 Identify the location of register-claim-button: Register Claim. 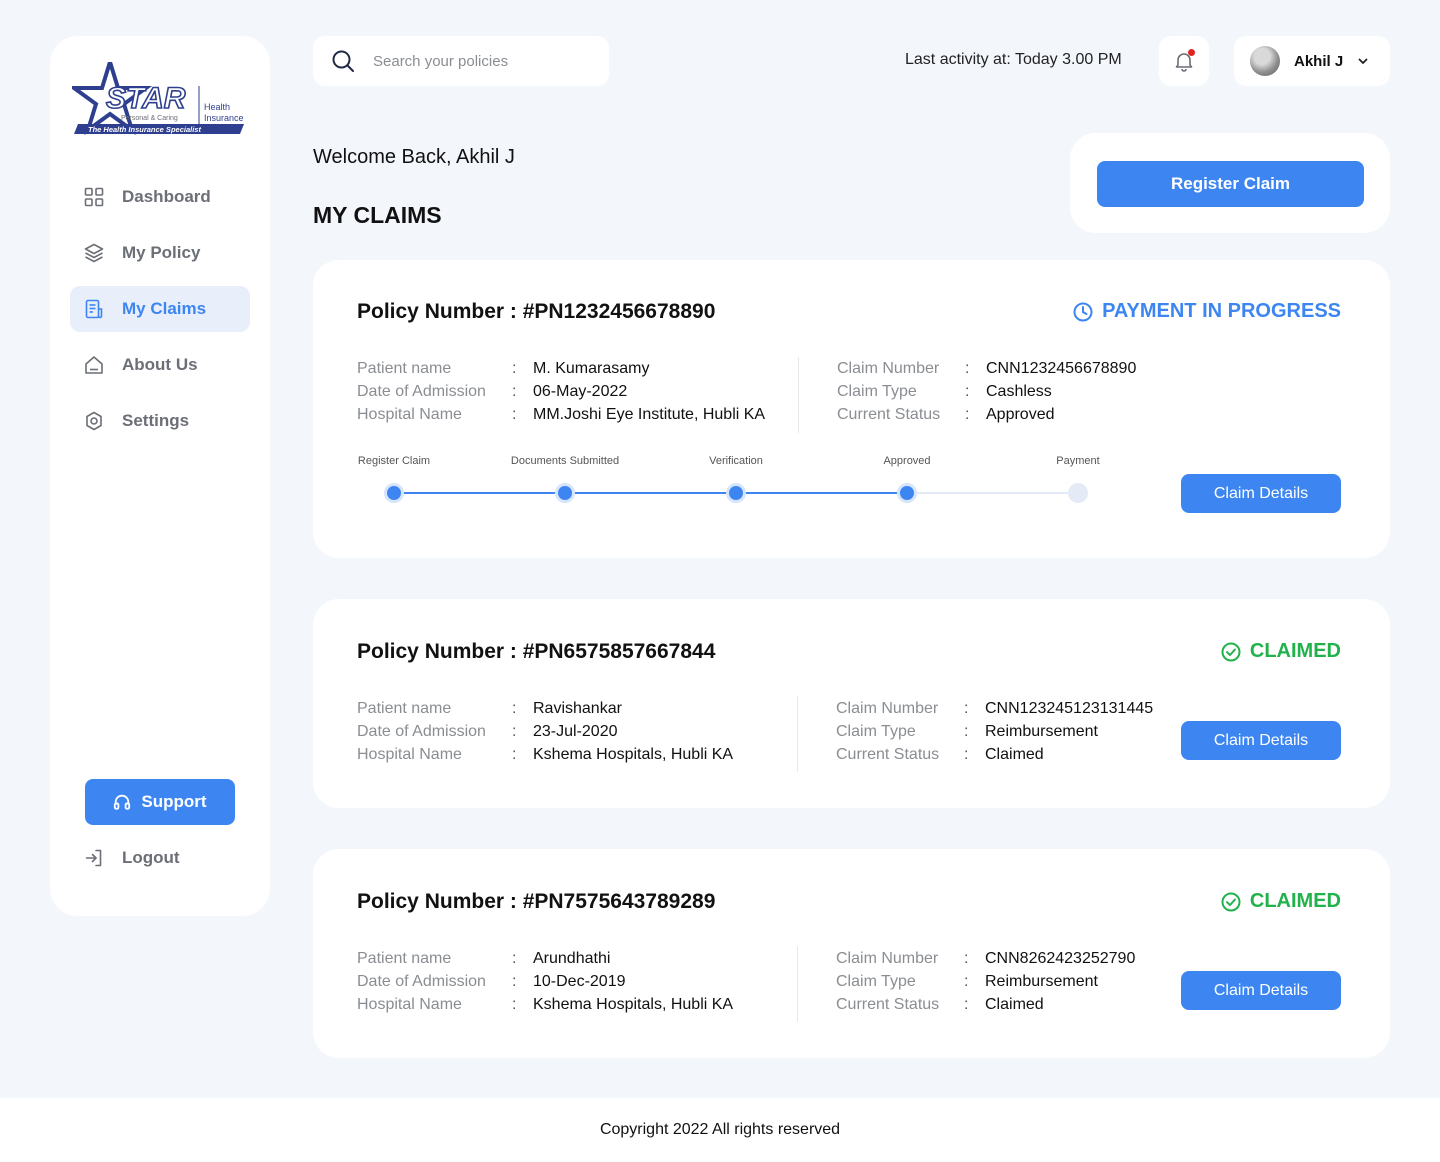
(1230, 184).